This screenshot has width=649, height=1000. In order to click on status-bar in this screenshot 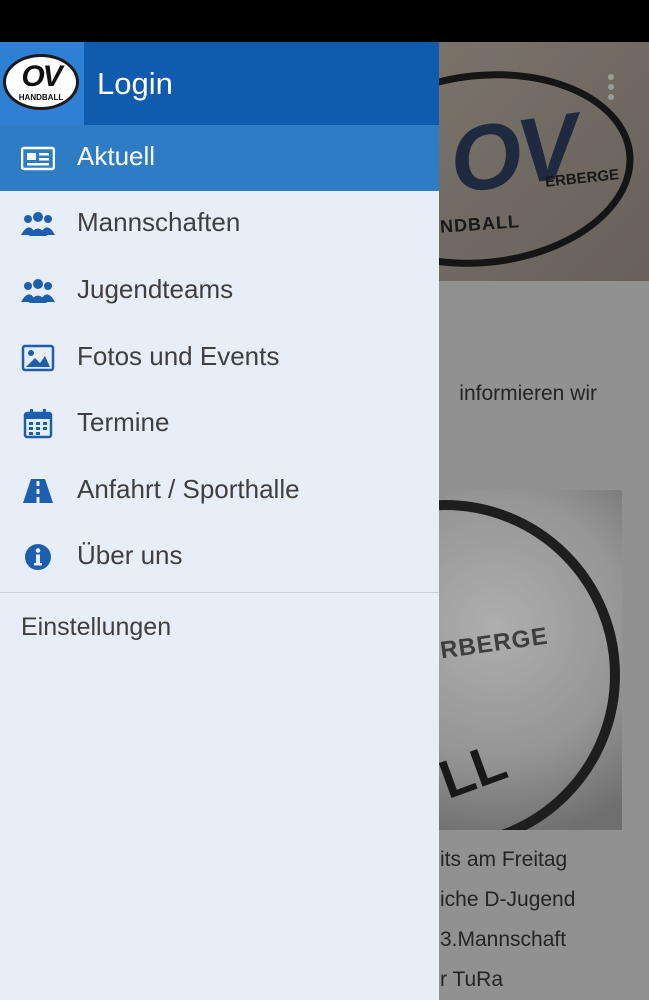, I will do `click(324, 21)`.